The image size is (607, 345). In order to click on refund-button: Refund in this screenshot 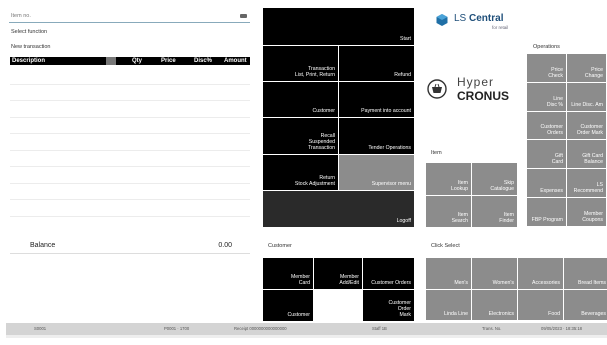, I will do `click(376, 63)`.